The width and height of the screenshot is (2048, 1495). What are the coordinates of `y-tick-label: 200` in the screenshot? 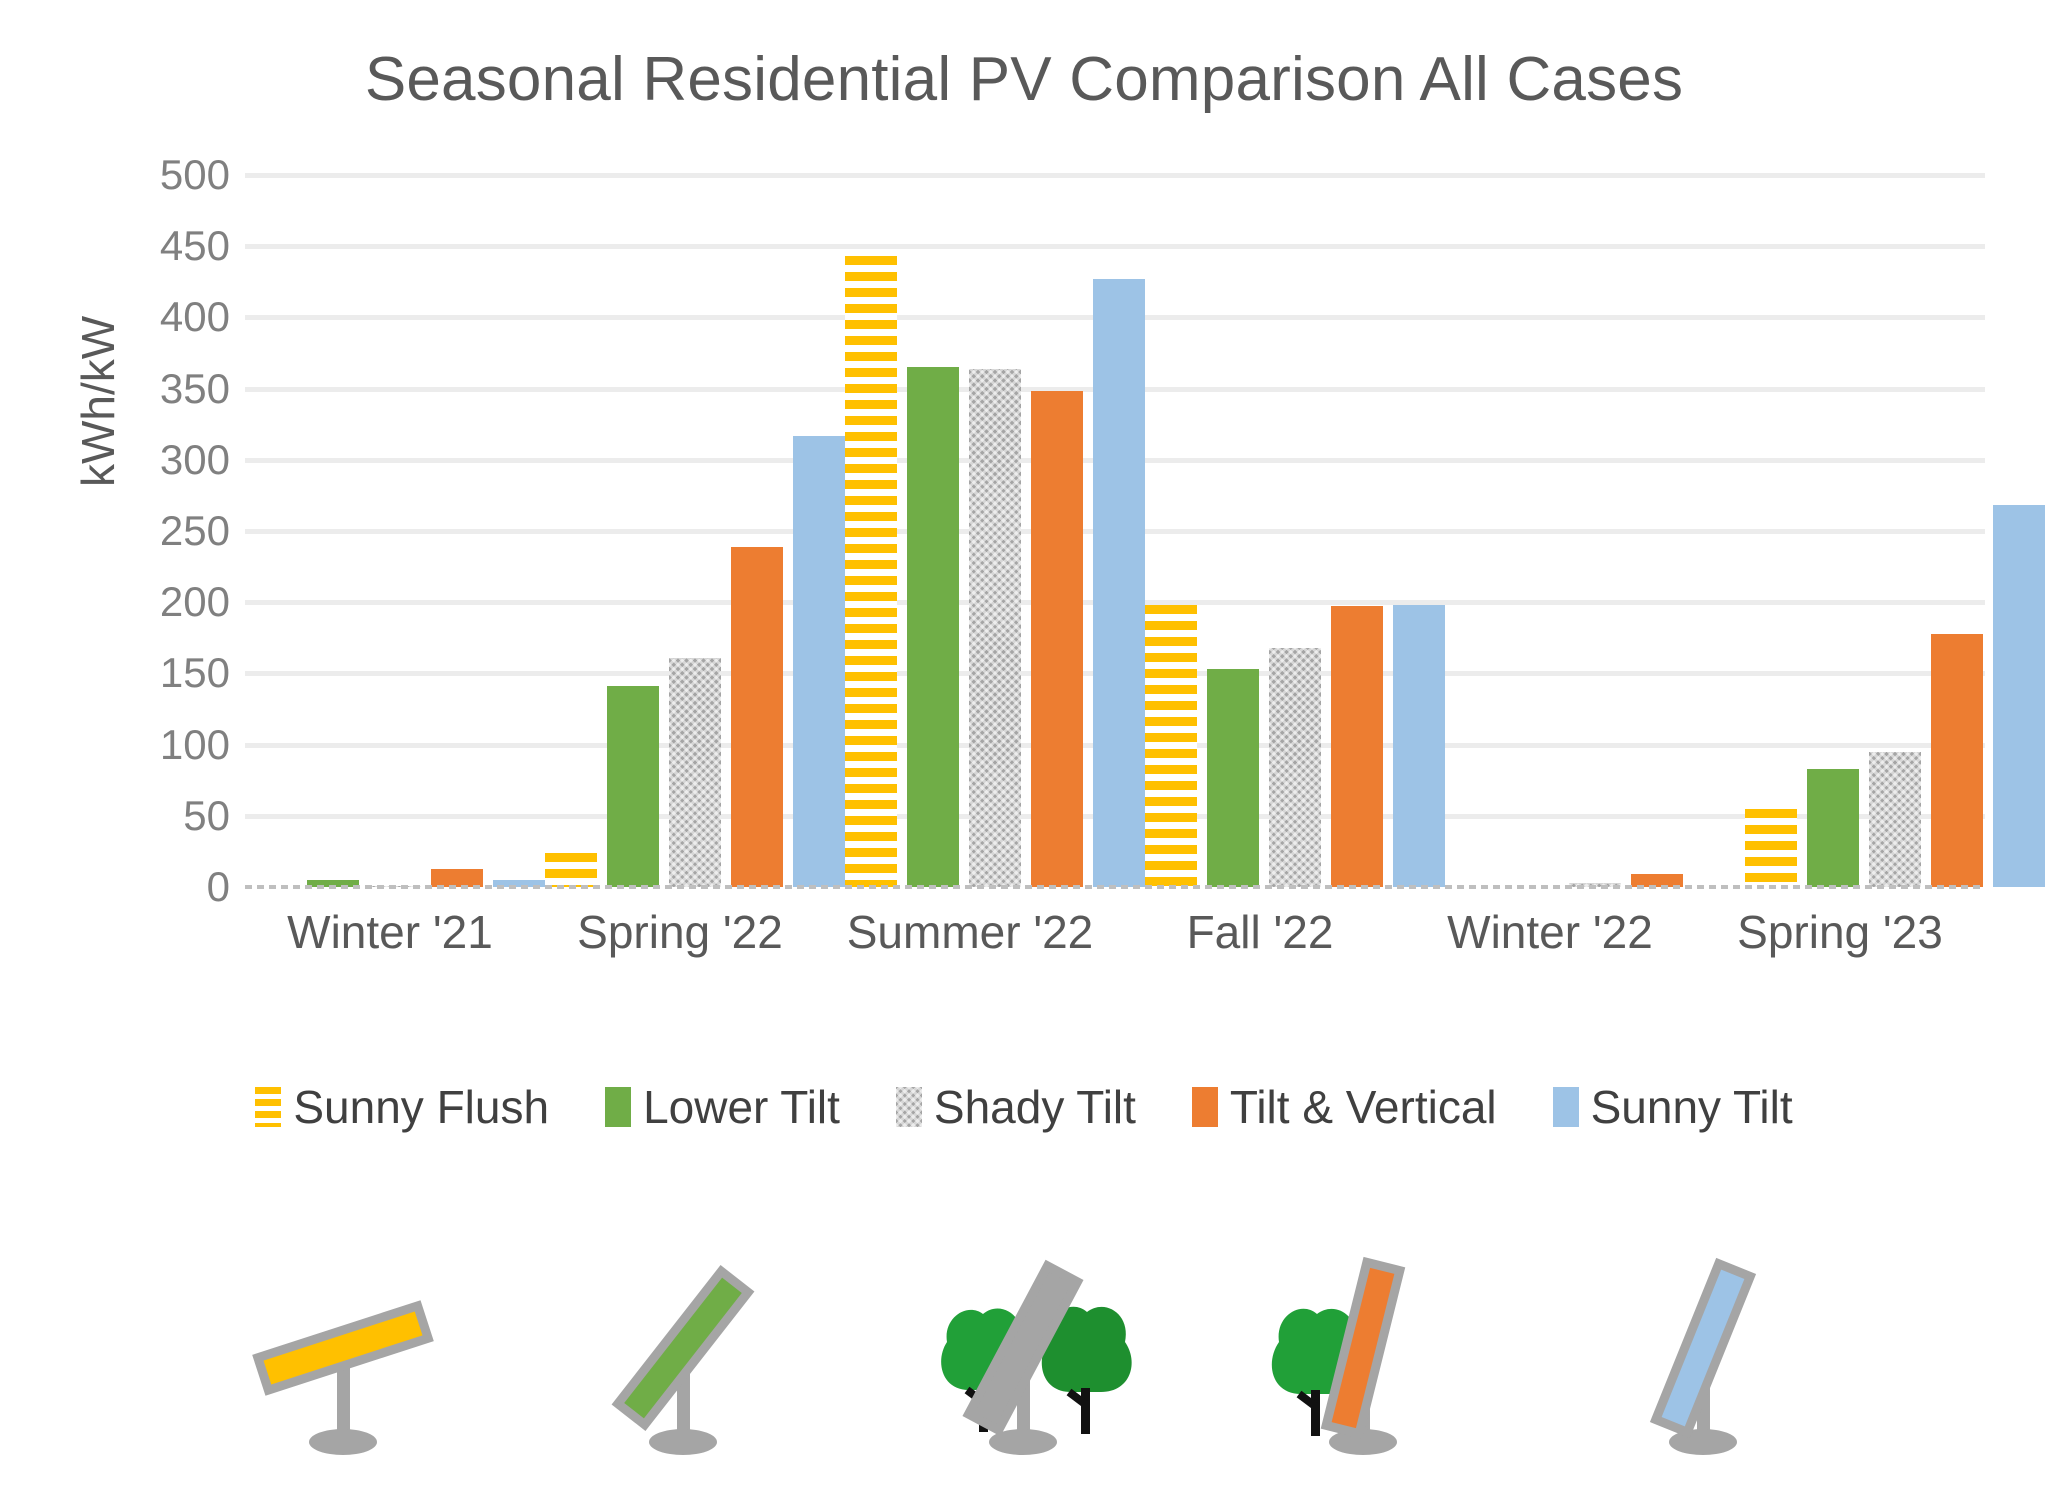 It's located at (194, 602).